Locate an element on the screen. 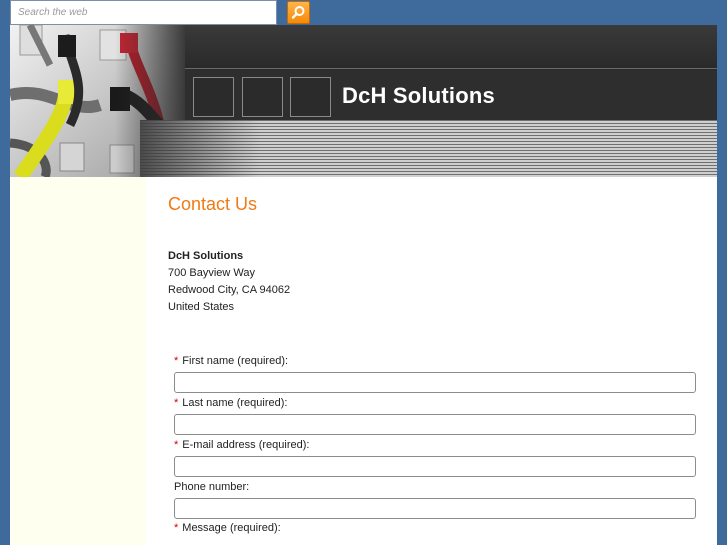 The image size is (727, 545). last-name-label: * Last name (required): is located at coordinates (231, 403).